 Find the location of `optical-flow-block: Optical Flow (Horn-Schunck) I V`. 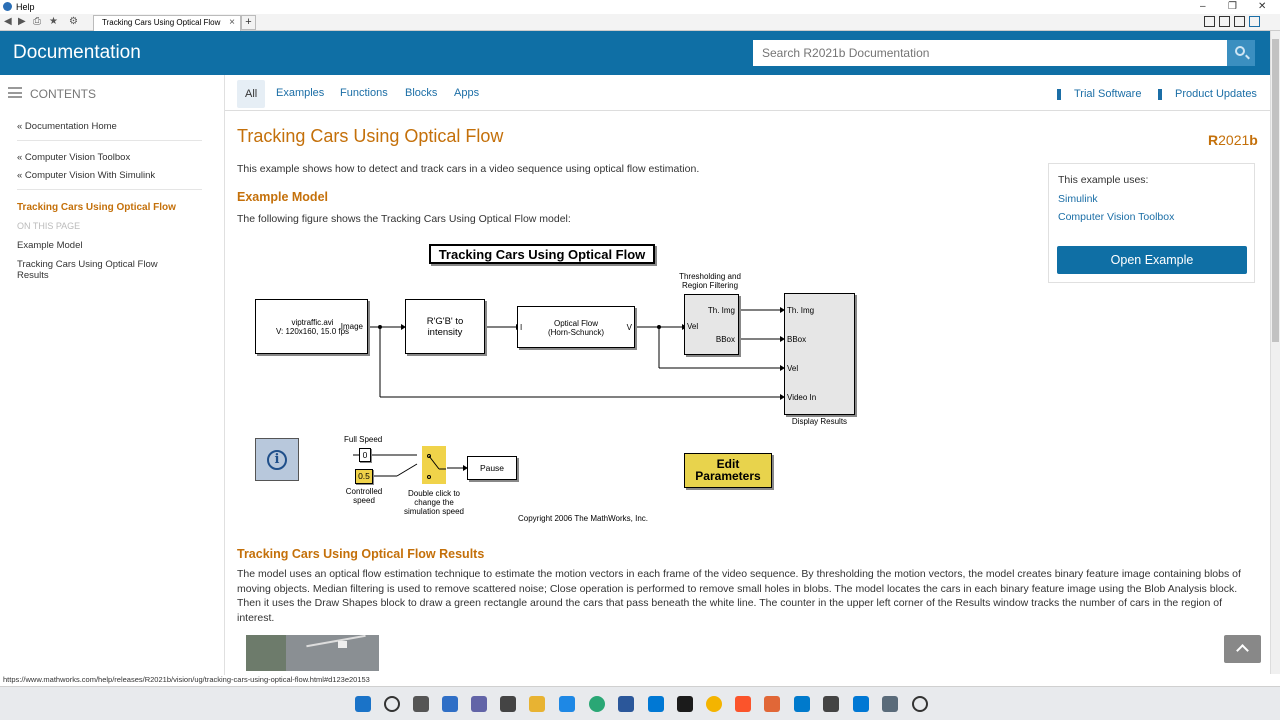

optical-flow-block: Optical Flow (Horn-Schunck) I V is located at coordinates (576, 327).